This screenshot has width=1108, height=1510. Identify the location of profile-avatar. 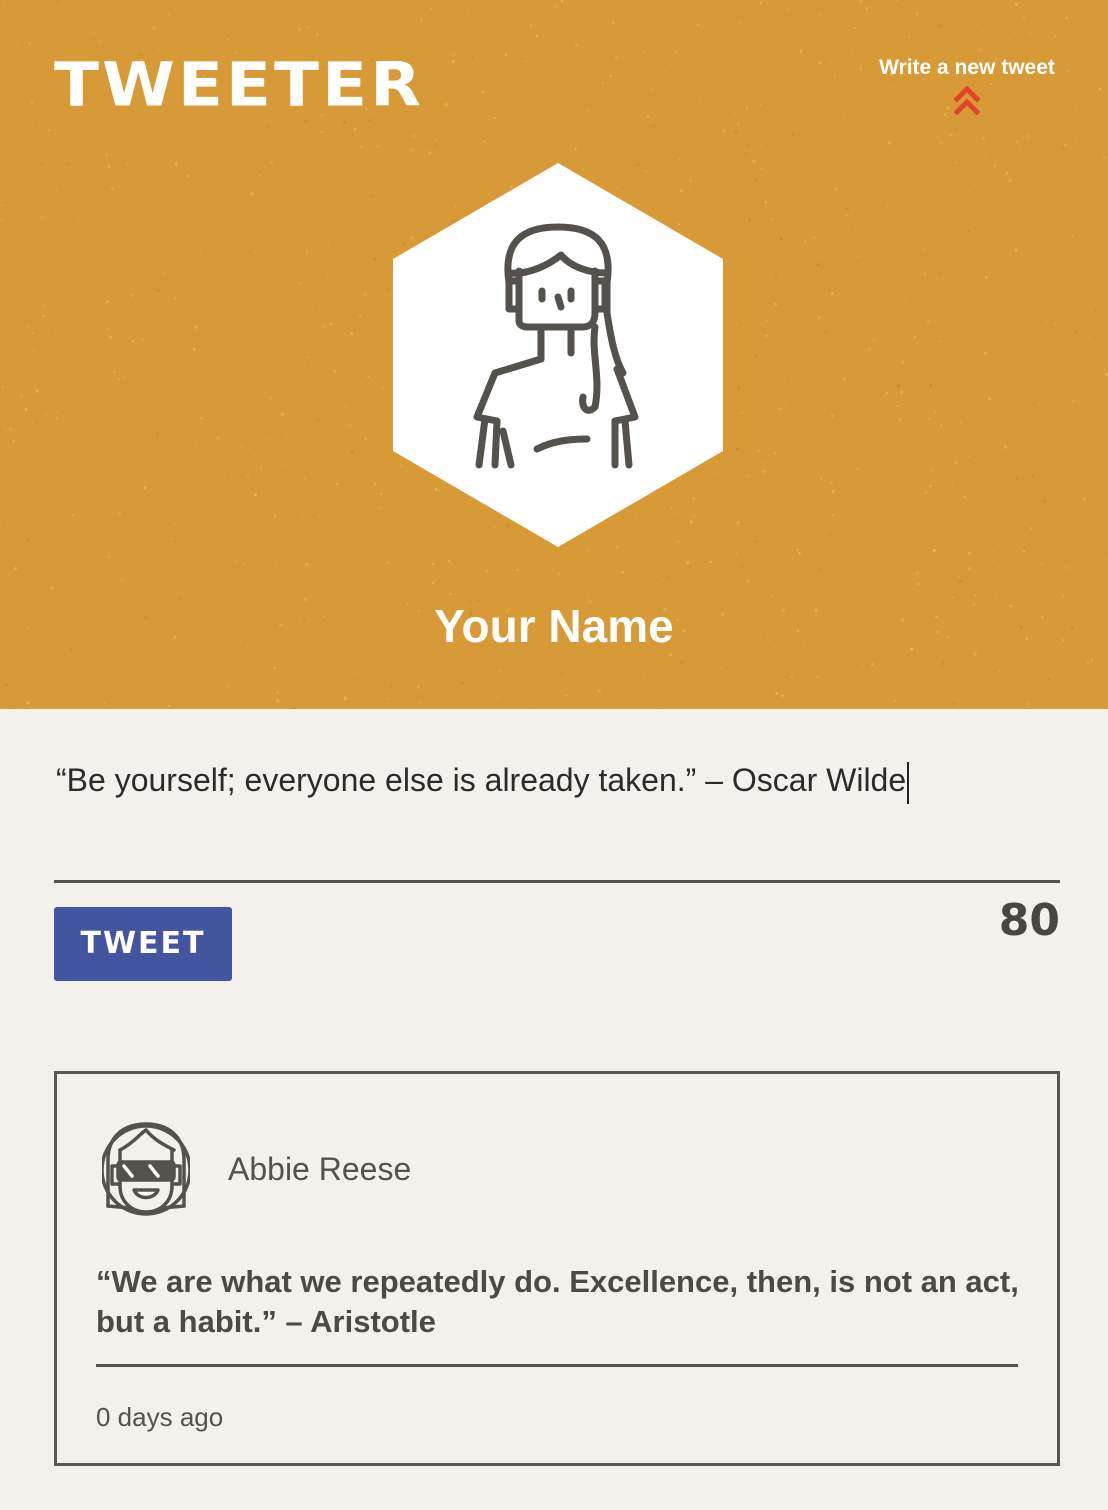
(558, 355).